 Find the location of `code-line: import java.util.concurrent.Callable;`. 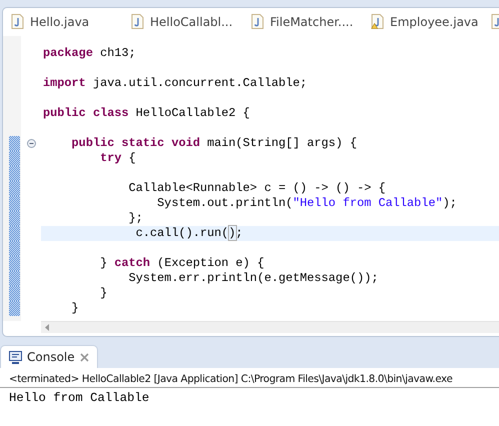

code-line: import java.util.concurrent.Callable; is located at coordinates (175, 83).